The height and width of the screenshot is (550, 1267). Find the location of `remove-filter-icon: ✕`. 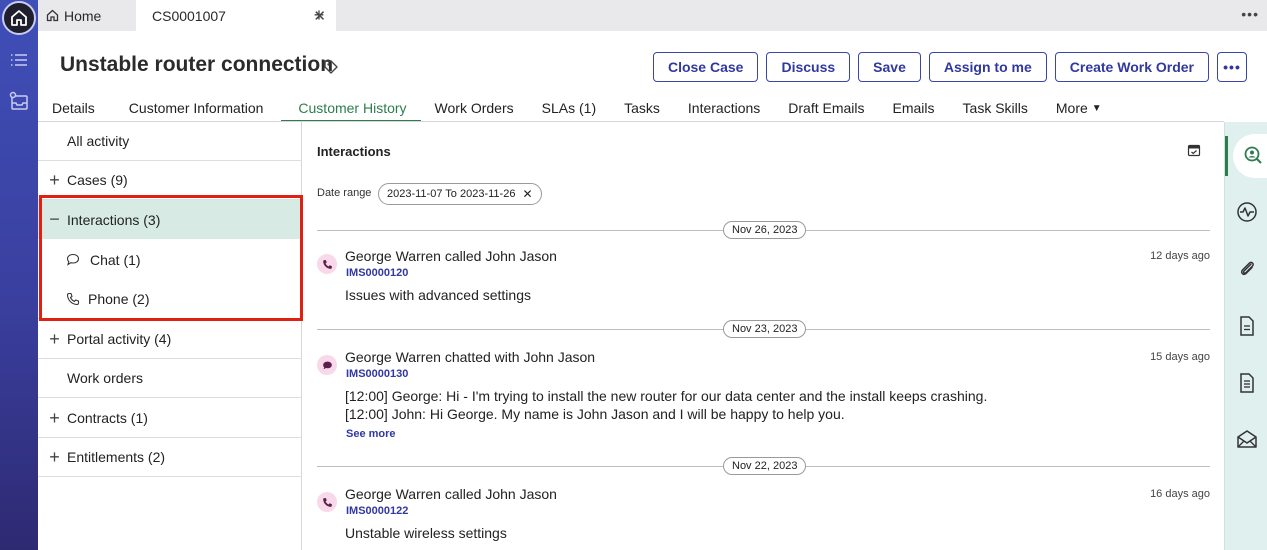

remove-filter-icon: ✕ is located at coordinates (527, 194).